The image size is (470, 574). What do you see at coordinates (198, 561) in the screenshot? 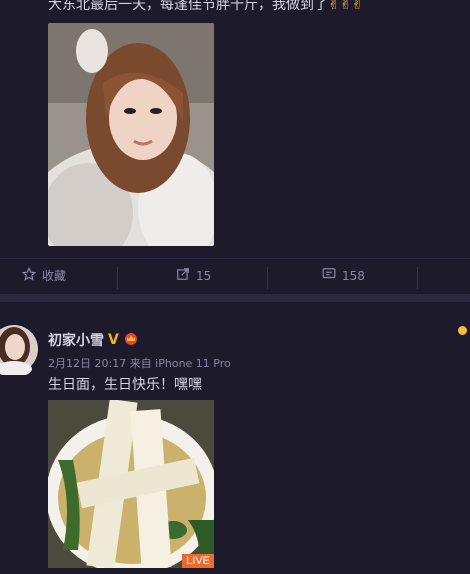
I see `live-badge: LIVE` at bounding box center [198, 561].